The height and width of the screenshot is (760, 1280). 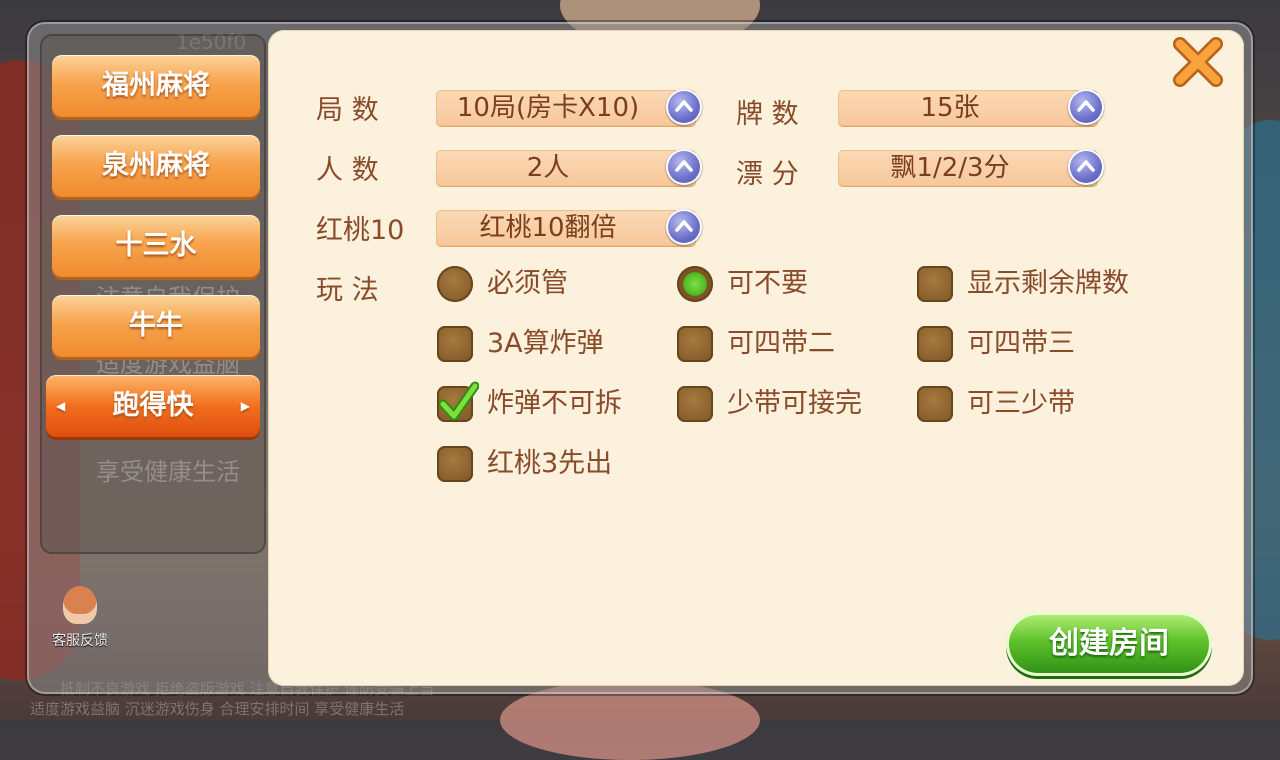 What do you see at coordinates (455, 284) in the screenshot?
I see `radio-button-icon` at bounding box center [455, 284].